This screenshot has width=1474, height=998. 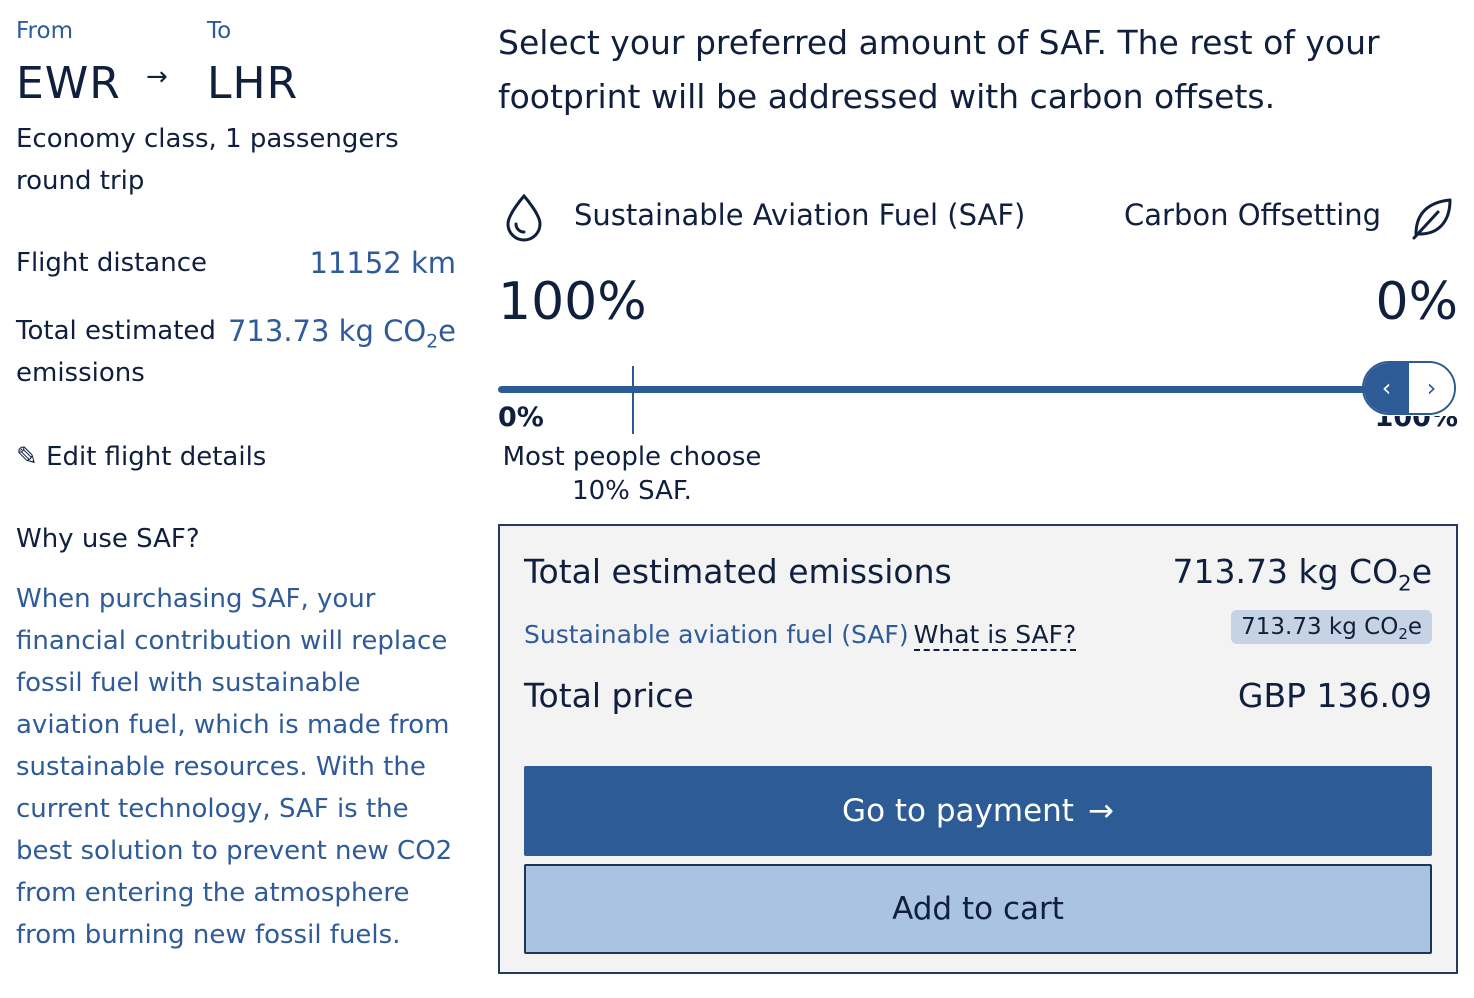 I want to click on slider-min-label: 0%, so click(x=521, y=417).